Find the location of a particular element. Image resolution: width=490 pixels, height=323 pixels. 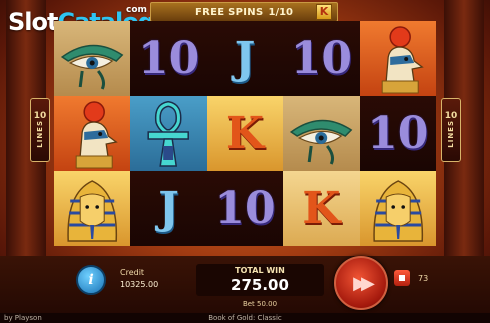

ankh-icon is located at coordinates (168, 133).